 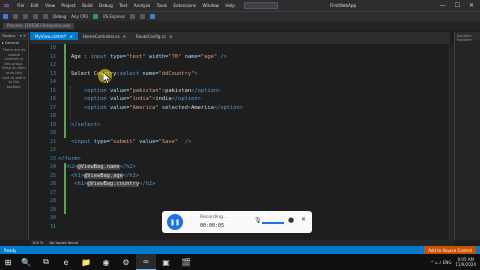 I want to click on line-number: 24, so click(x=52, y=167).